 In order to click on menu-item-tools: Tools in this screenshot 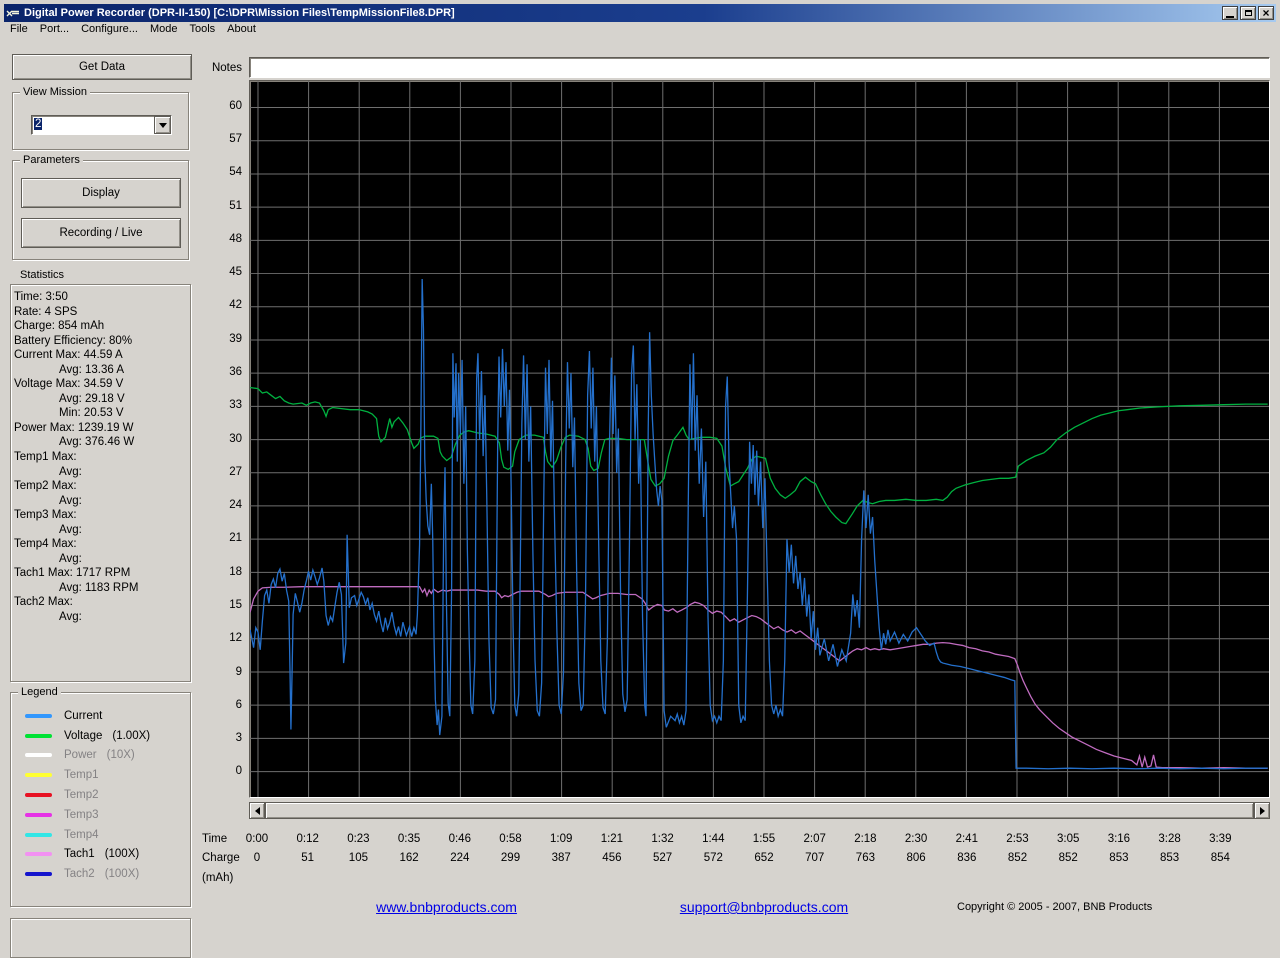, I will do `click(202, 29)`.